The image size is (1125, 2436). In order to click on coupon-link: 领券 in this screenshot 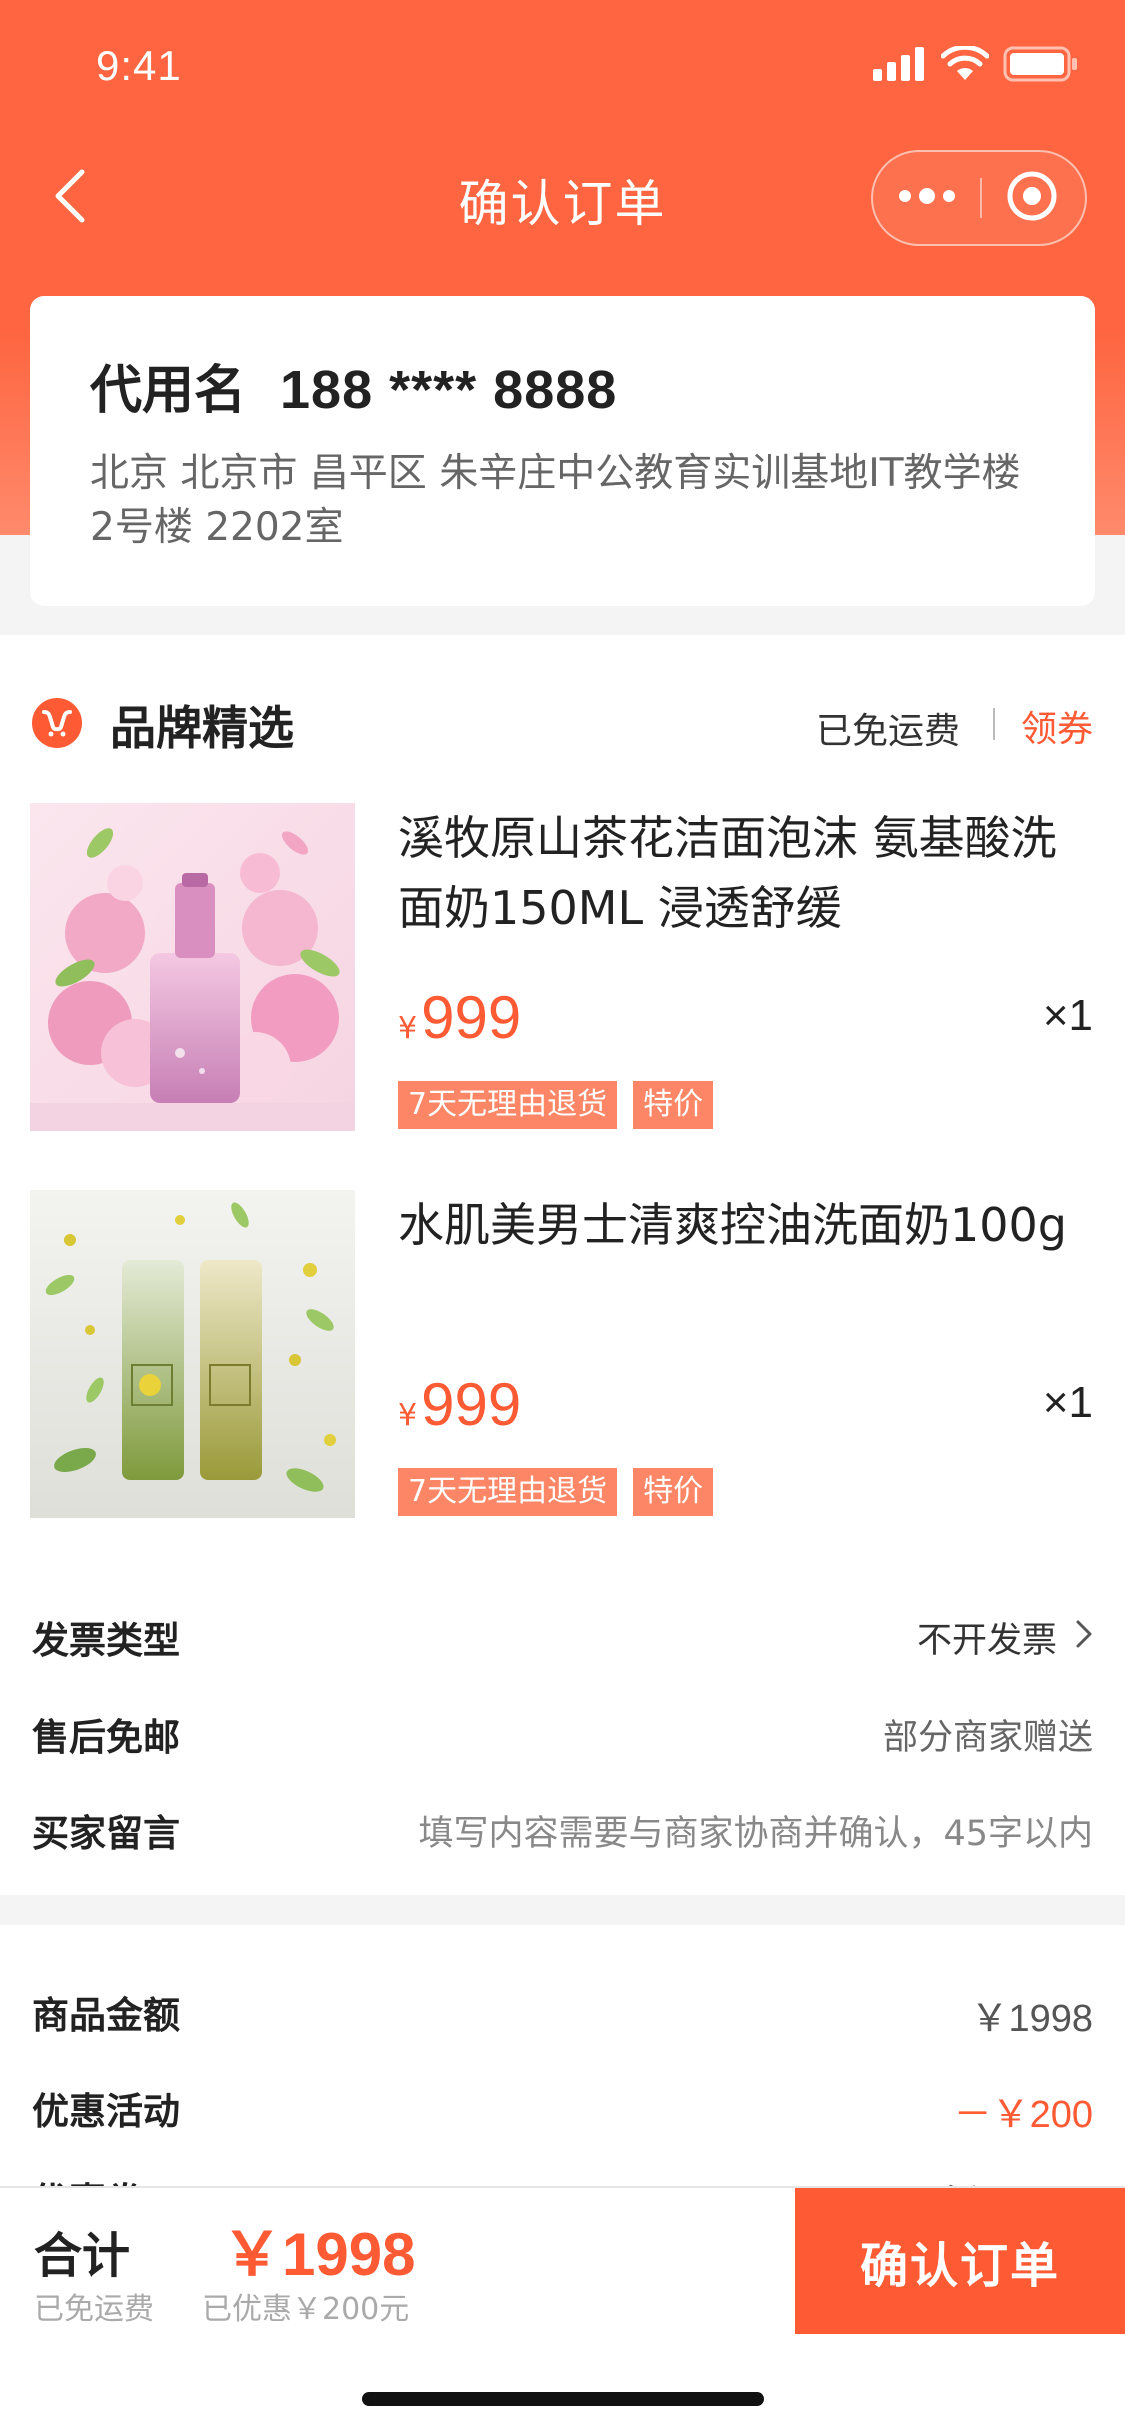, I will do `click(1057, 726)`.